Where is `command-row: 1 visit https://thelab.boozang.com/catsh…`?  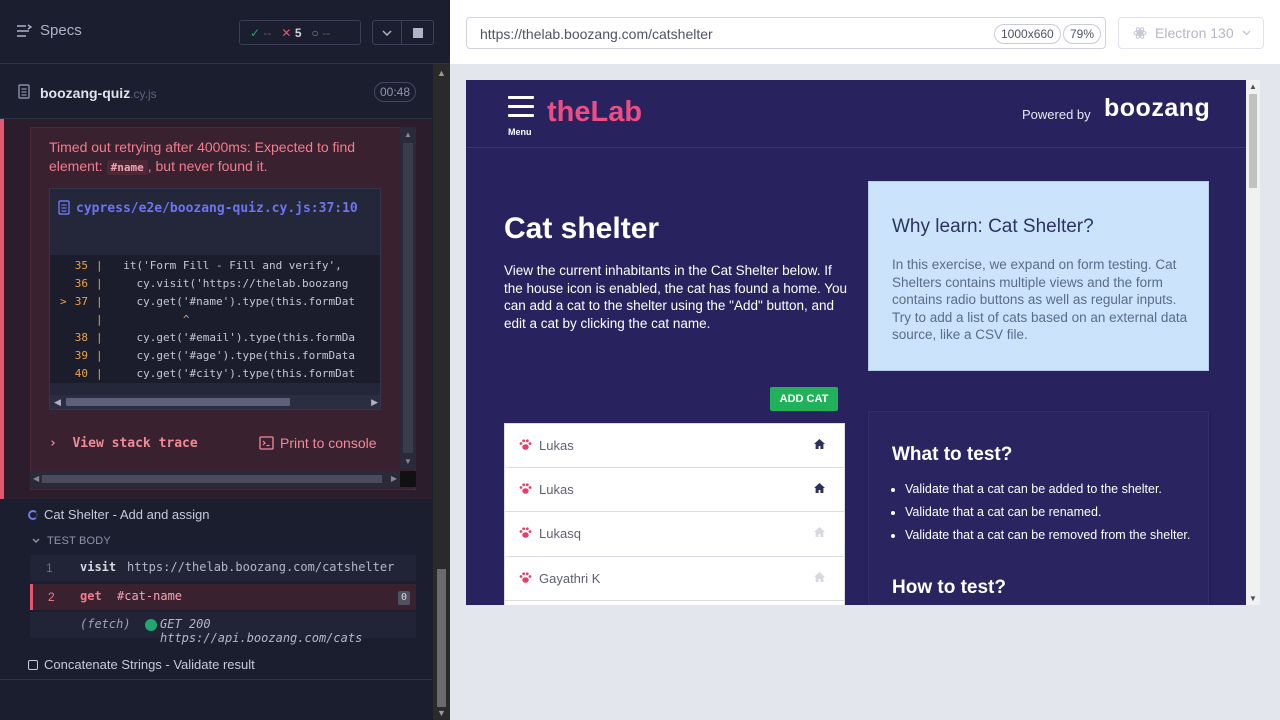 command-row: 1 visit https://thelab.boozang.com/catsh… is located at coordinates (223, 568).